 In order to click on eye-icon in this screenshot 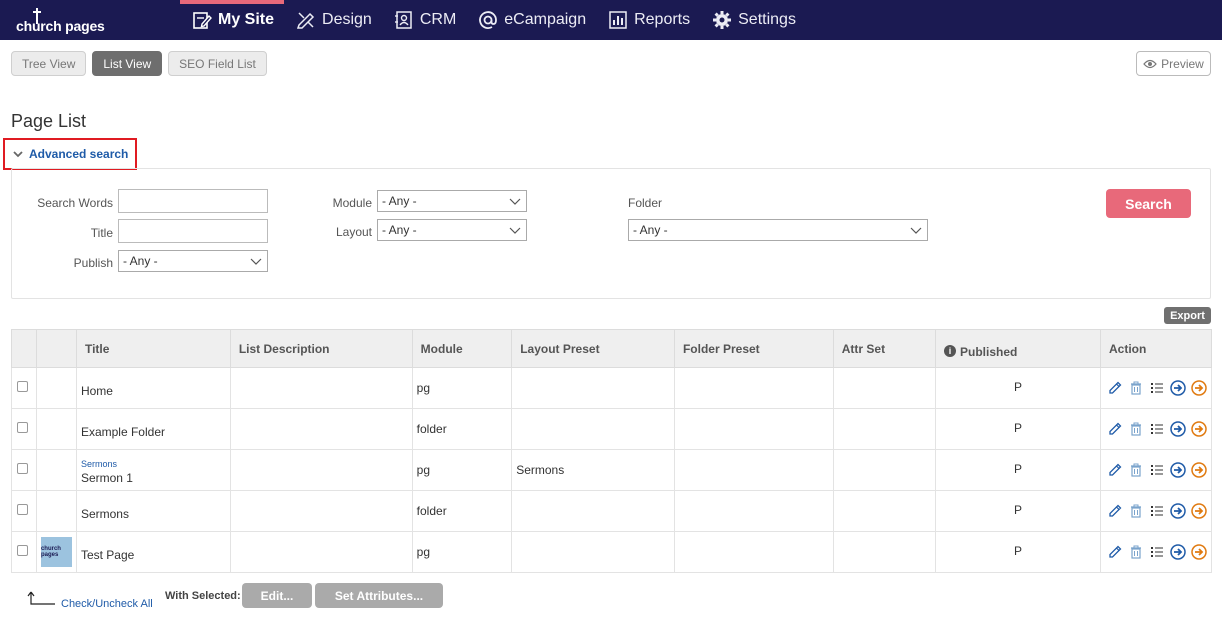, I will do `click(1150, 64)`.